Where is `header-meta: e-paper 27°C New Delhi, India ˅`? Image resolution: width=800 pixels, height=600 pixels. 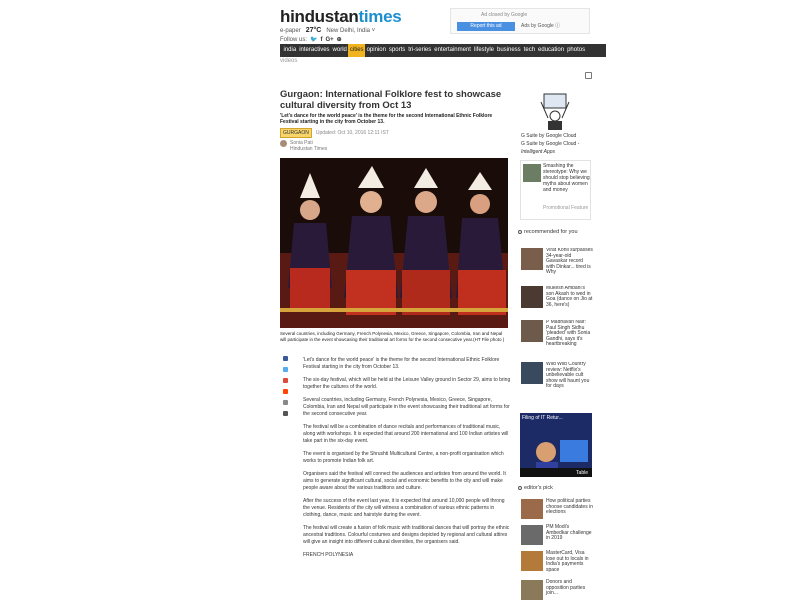 header-meta: e-paper 27°C New Delhi, India ˅ is located at coordinates (327, 30).